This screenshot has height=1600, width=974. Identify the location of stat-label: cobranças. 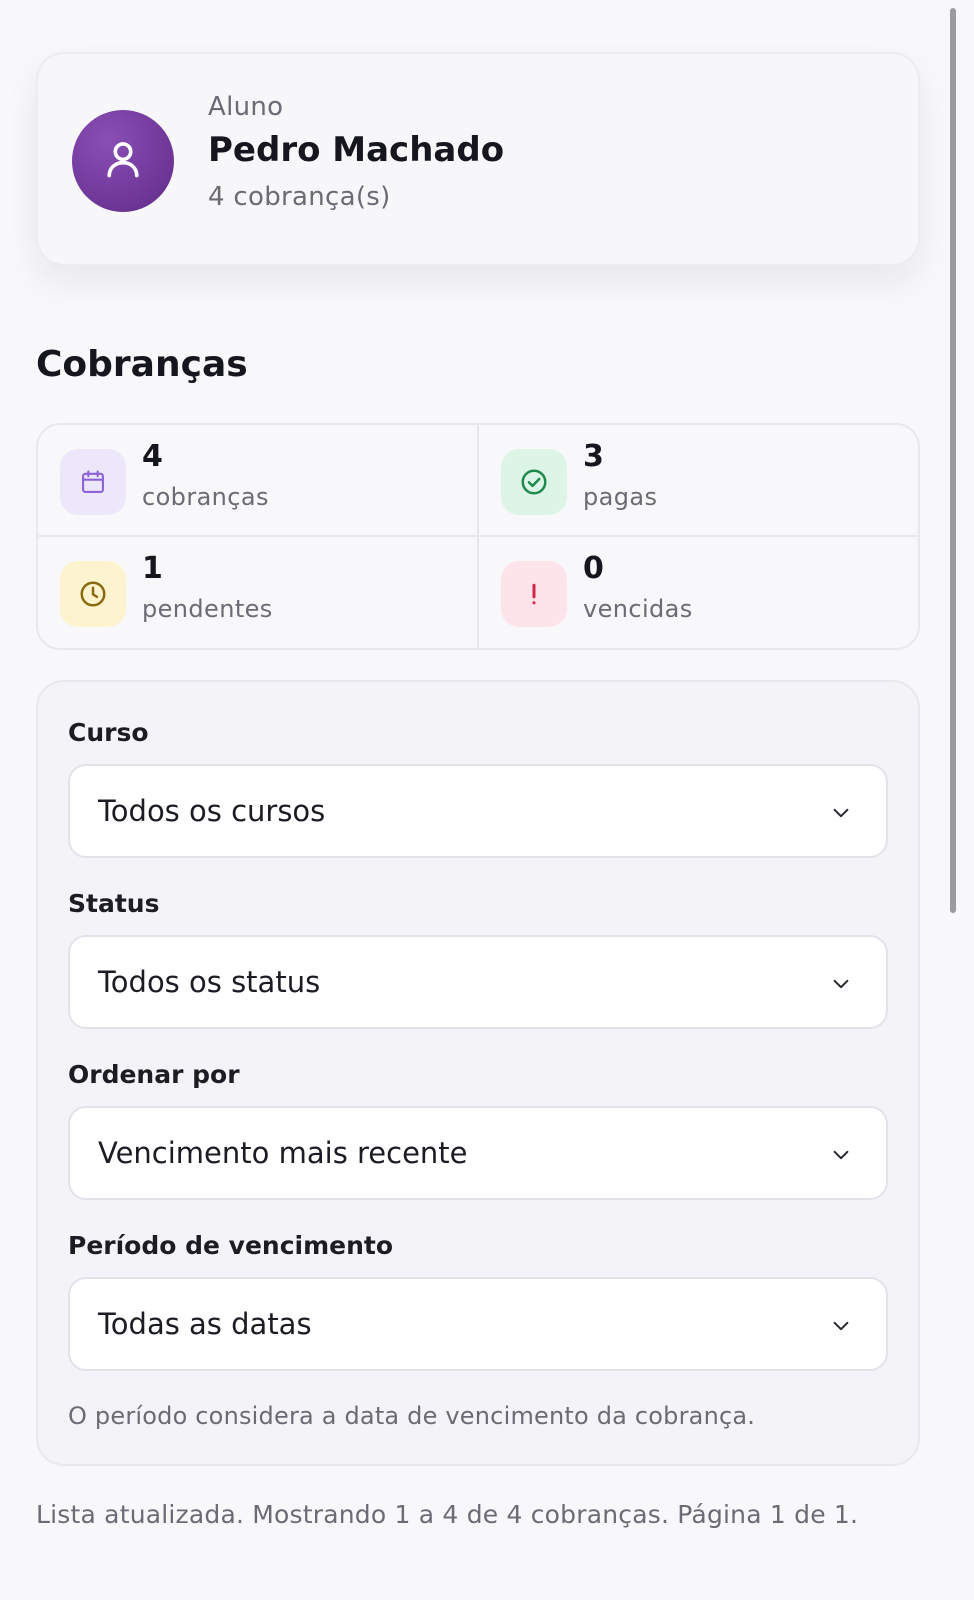
(205, 497).